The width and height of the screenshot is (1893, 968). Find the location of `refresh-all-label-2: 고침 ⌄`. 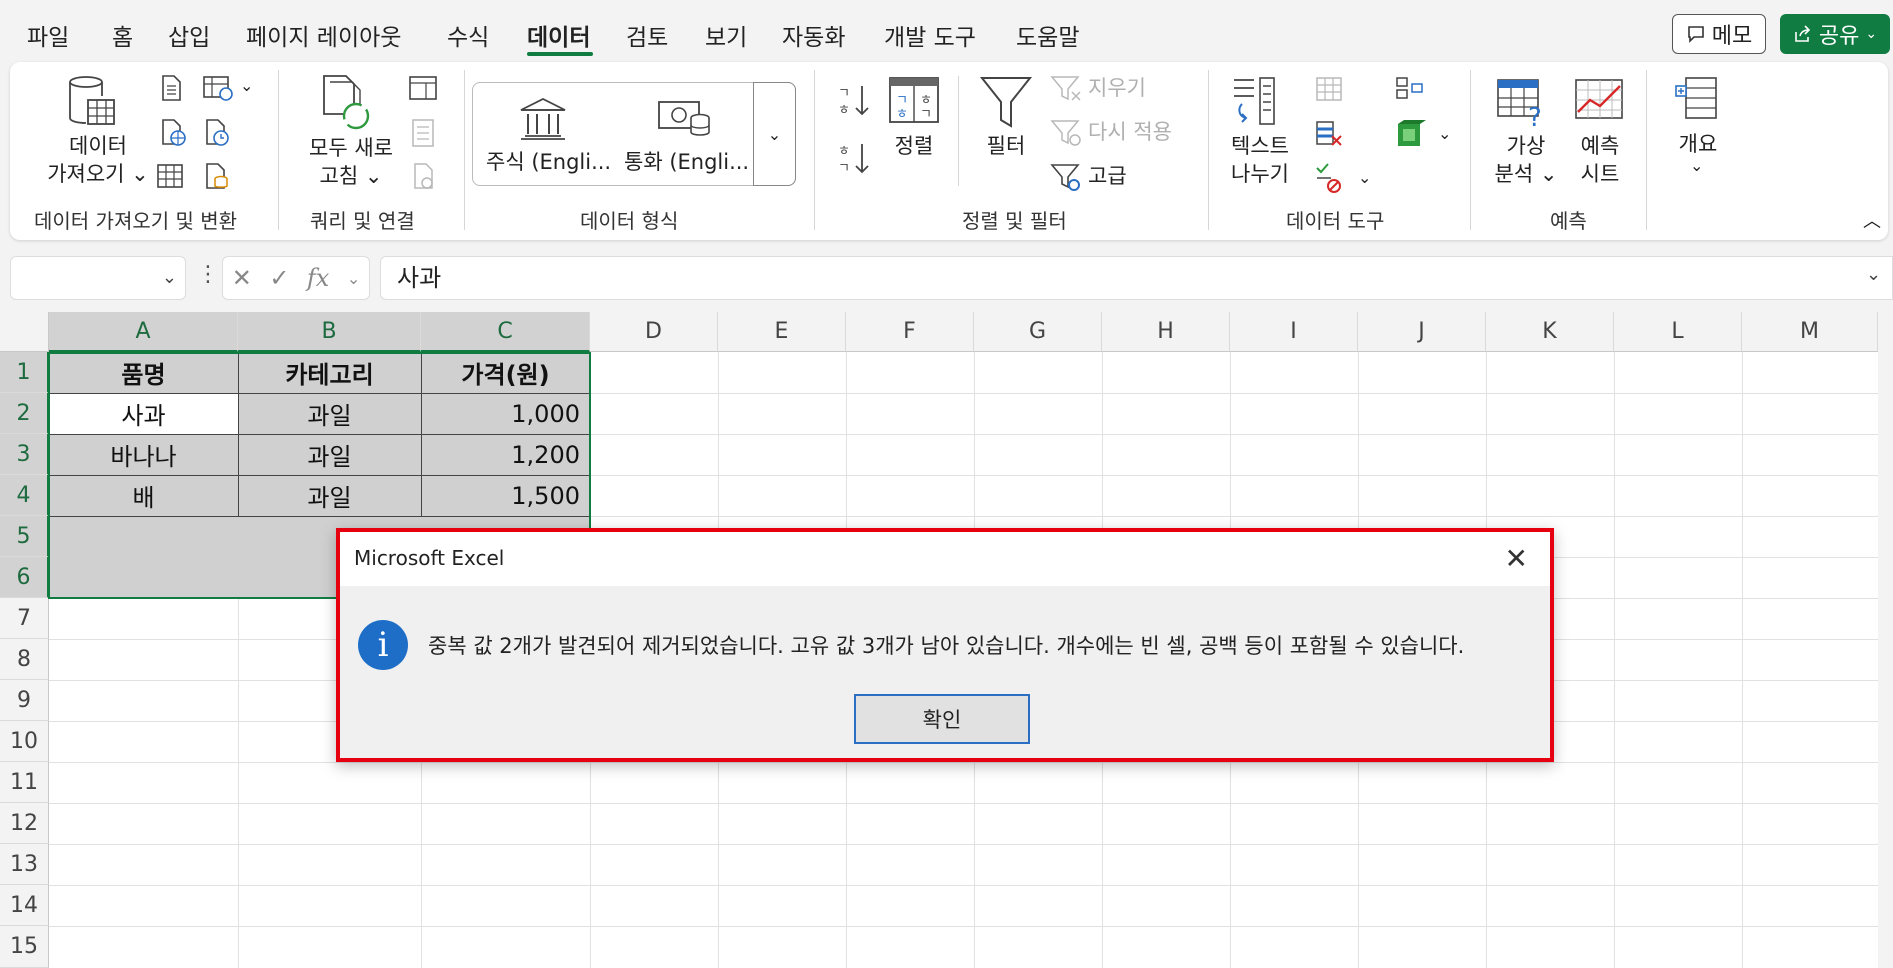

refresh-all-label-2: 고침 ⌄ is located at coordinates (351, 176).